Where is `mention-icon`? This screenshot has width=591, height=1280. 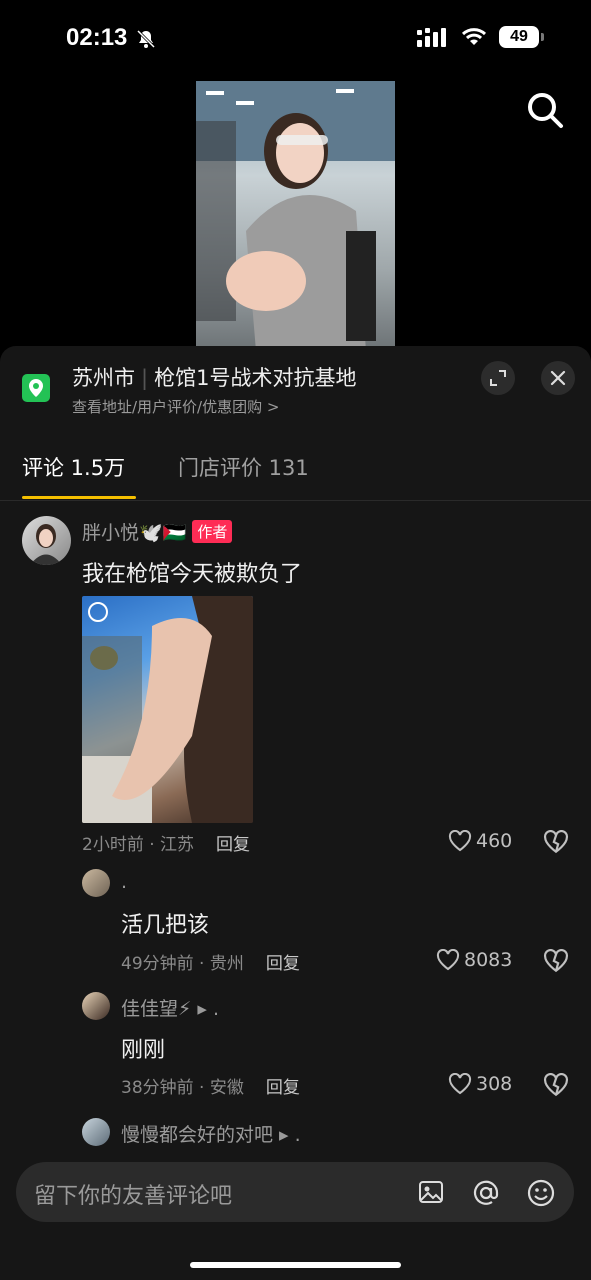
mention-icon is located at coordinates (486, 1193).